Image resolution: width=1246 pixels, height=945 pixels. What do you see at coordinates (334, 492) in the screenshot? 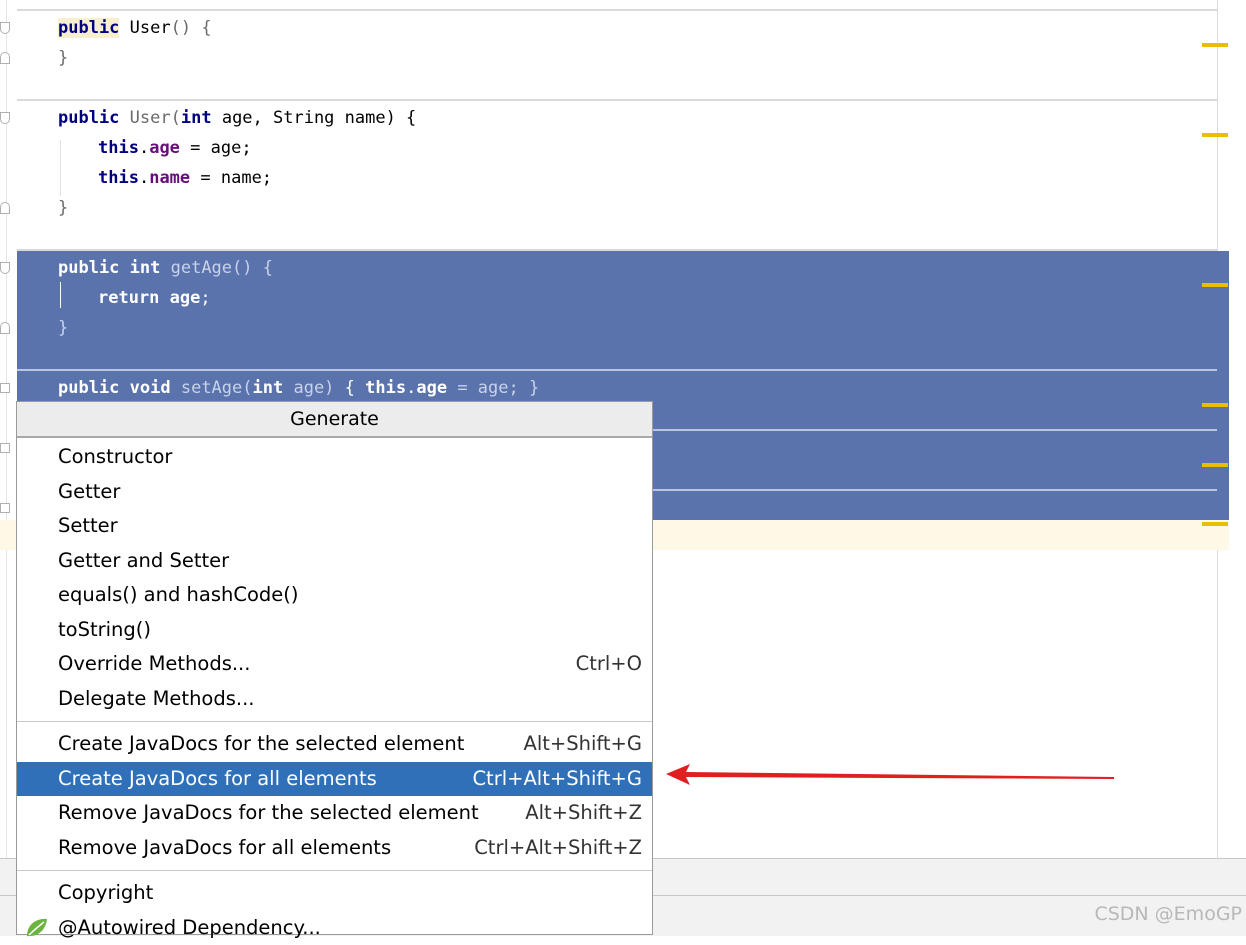
I see `menu-item-getter: Getter` at bounding box center [334, 492].